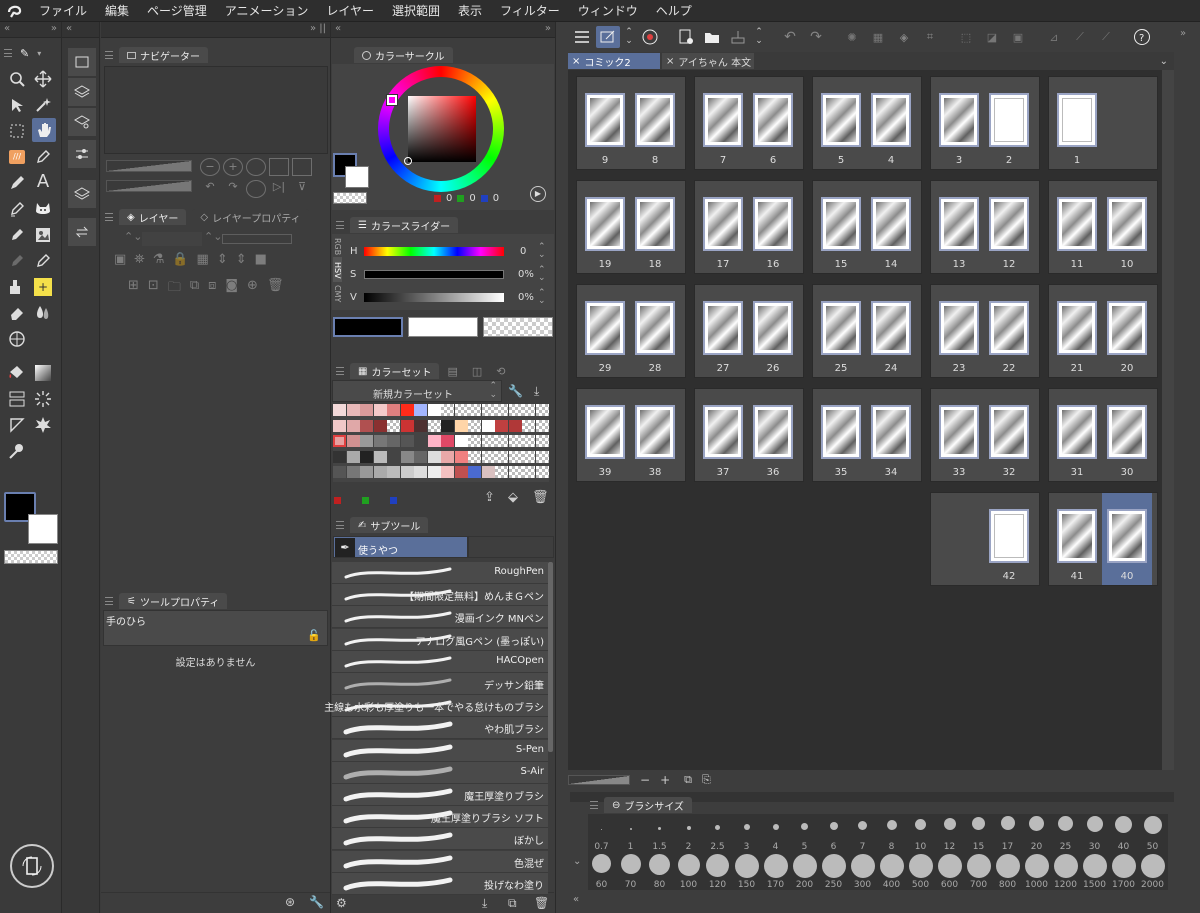  What do you see at coordinates (395, 371) in the screenshot?
I see `tab-color-set: ▦ カラーセット` at bounding box center [395, 371].